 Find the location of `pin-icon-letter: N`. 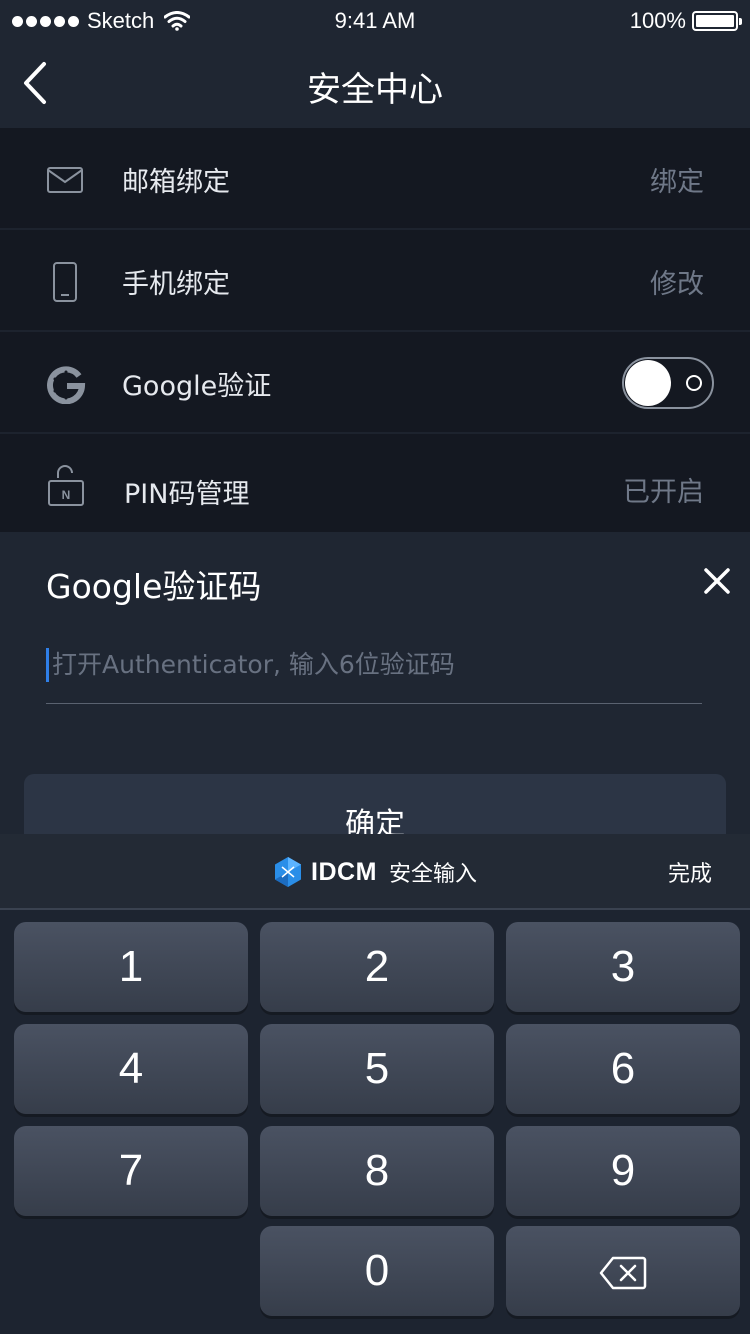

pin-icon-letter: N is located at coordinates (66, 495).